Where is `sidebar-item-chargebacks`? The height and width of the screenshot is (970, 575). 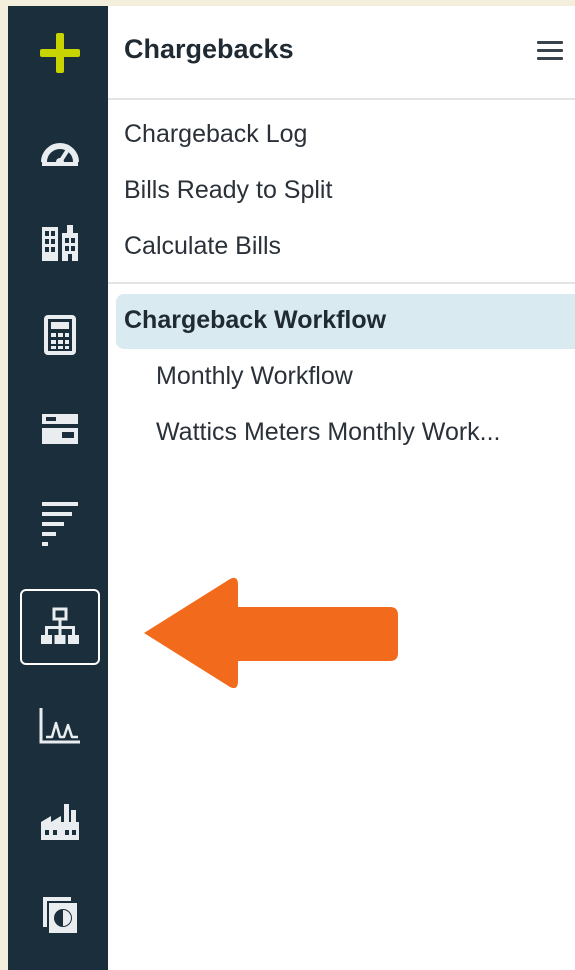
sidebar-item-chargebacks is located at coordinates (60, 627).